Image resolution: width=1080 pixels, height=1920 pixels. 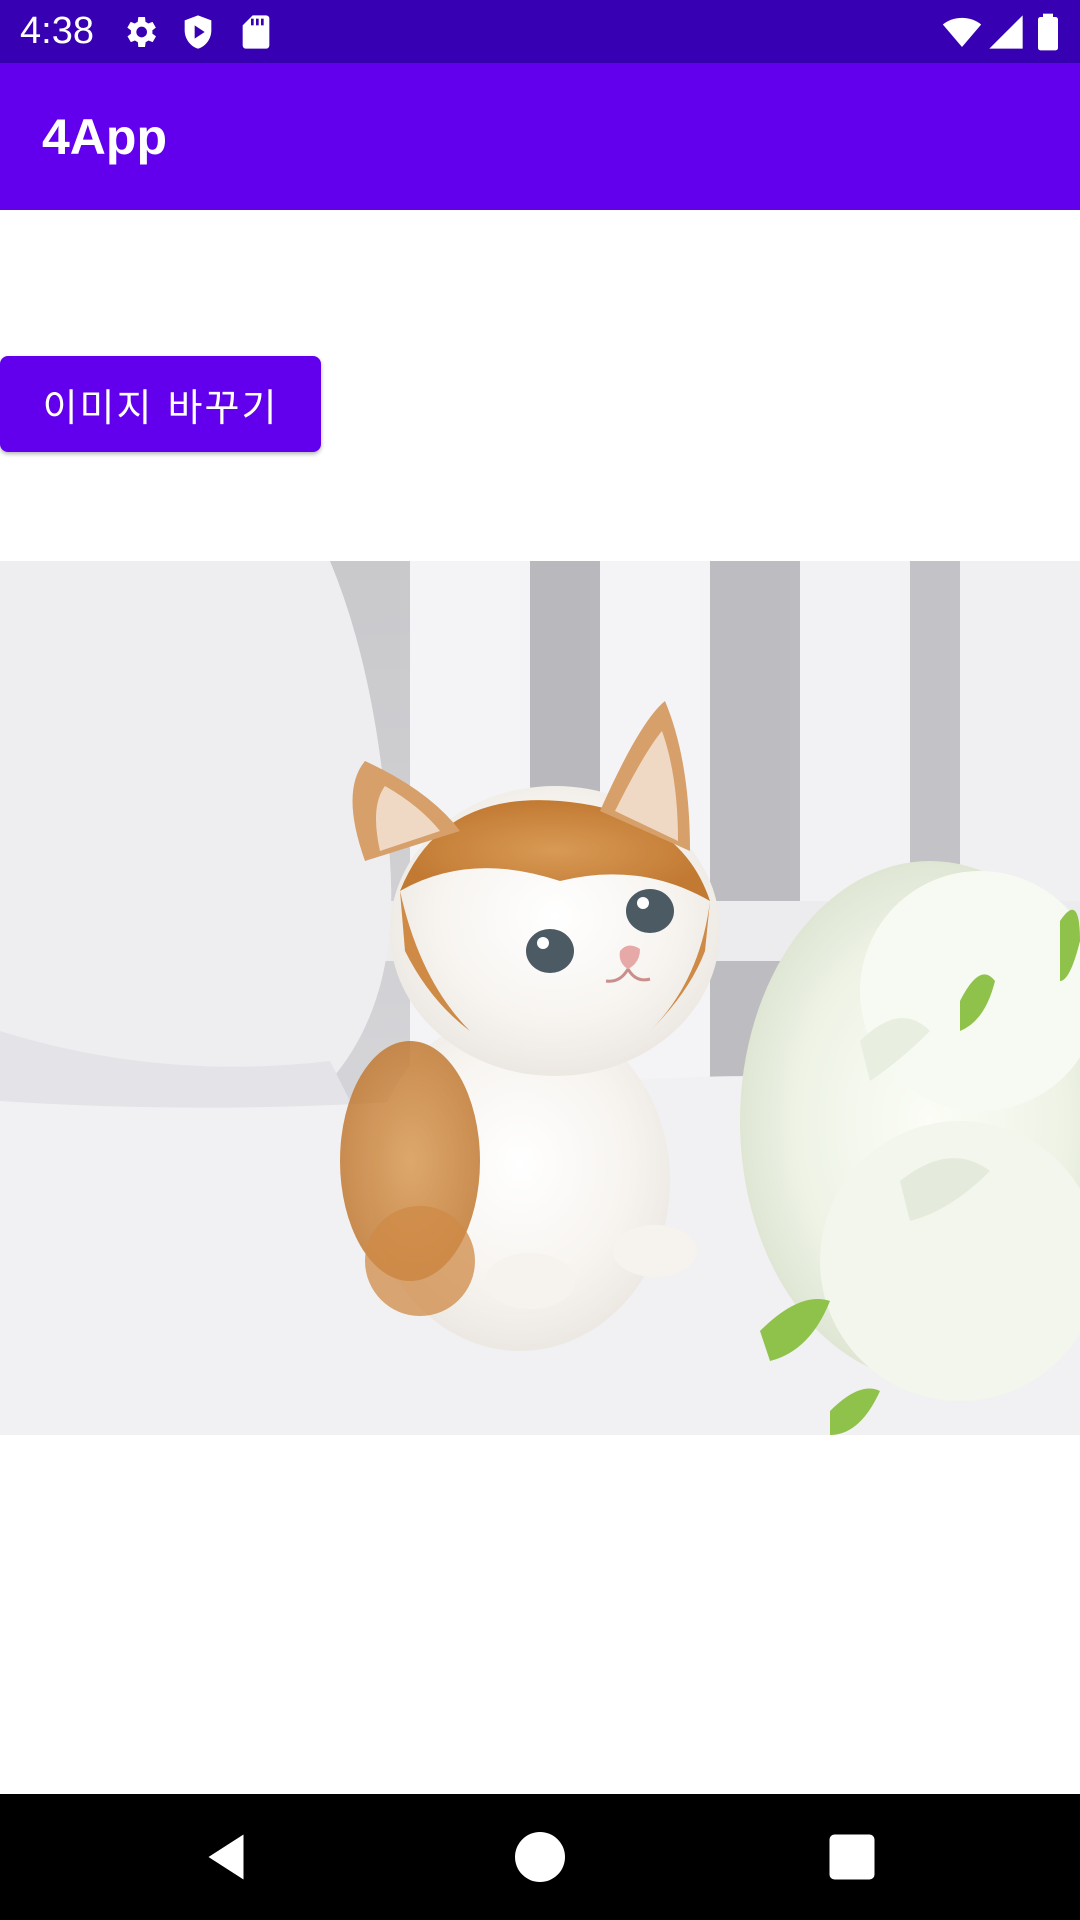 I want to click on play-protect-shield-icon, so click(x=198, y=32).